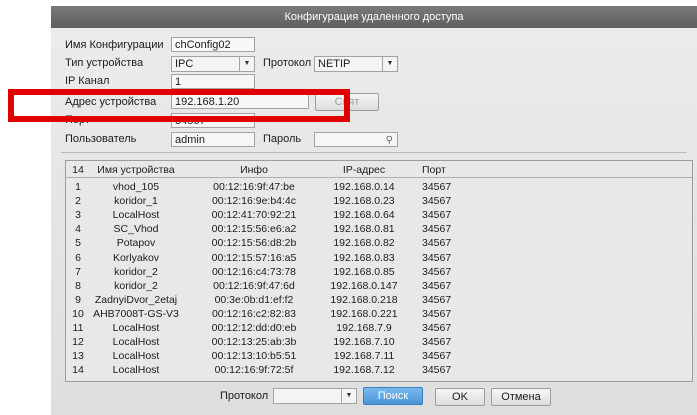 Image resolution: width=697 pixels, height=415 pixels. What do you see at coordinates (213, 139) in the screenshot?
I see `user-input: admin` at bounding box center [213, 139].